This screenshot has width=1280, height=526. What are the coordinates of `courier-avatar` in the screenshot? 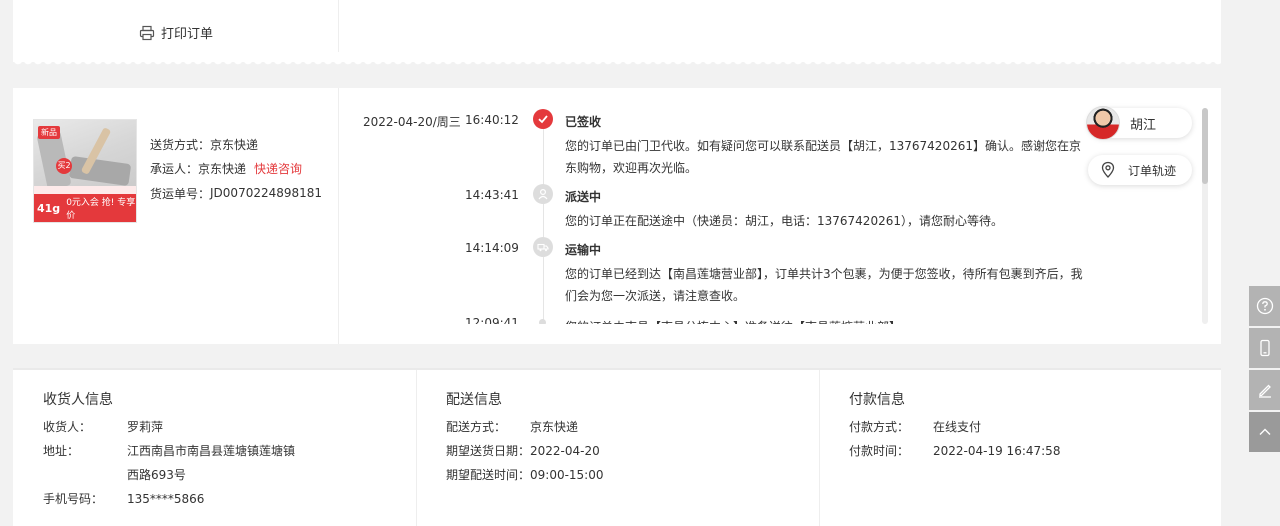 It's located at (1103, 123).